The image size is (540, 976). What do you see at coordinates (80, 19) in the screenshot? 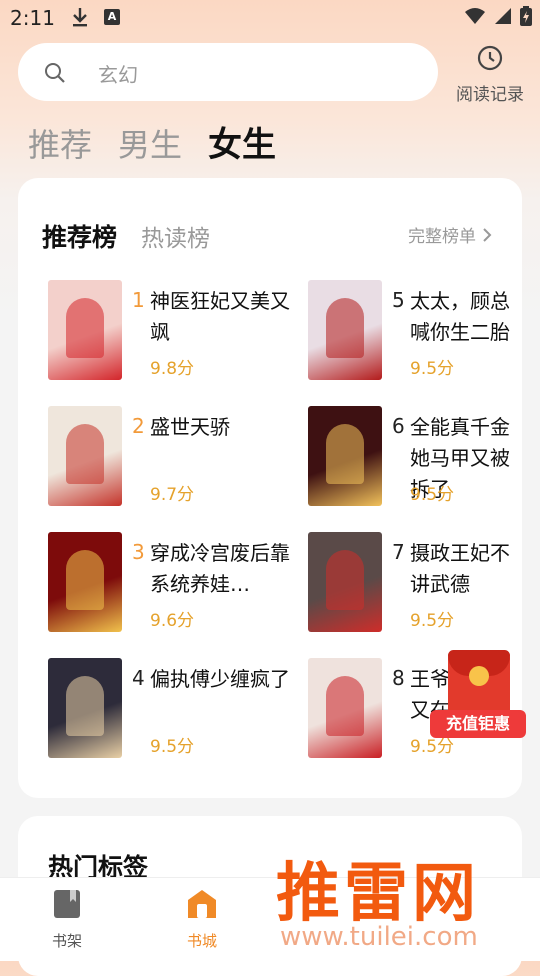
I see `download-icon` at bounding box center [80, 19].